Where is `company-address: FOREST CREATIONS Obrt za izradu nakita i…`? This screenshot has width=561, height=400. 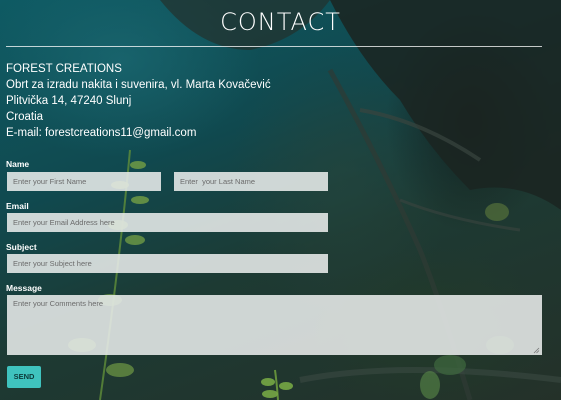
company-address: FOREST CREATIONS Obrt za izradu nakita i… is located at coordinates (138, 101).